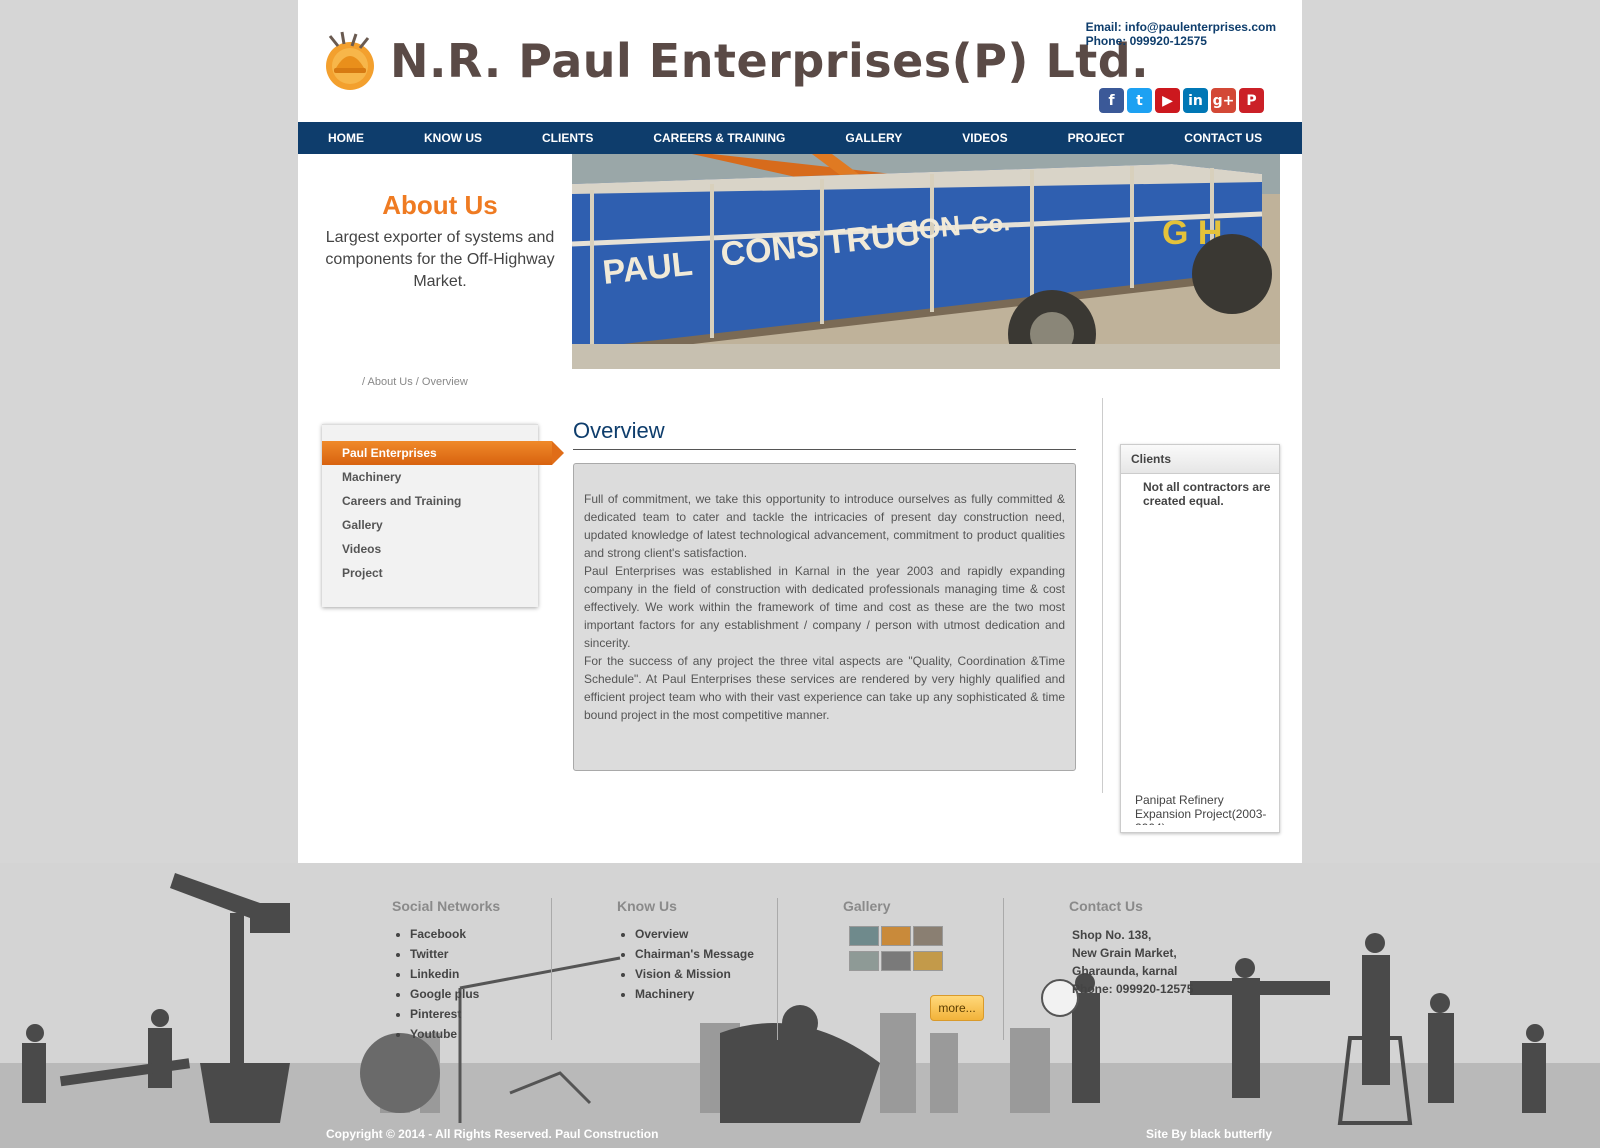 The height and width of the screenshot is (1148, 1600). What do you see at coordinates (430, 501) in the screenshot?
I see `sidebar-item-careers: Careers and Training` at bounding box center [430, 501].